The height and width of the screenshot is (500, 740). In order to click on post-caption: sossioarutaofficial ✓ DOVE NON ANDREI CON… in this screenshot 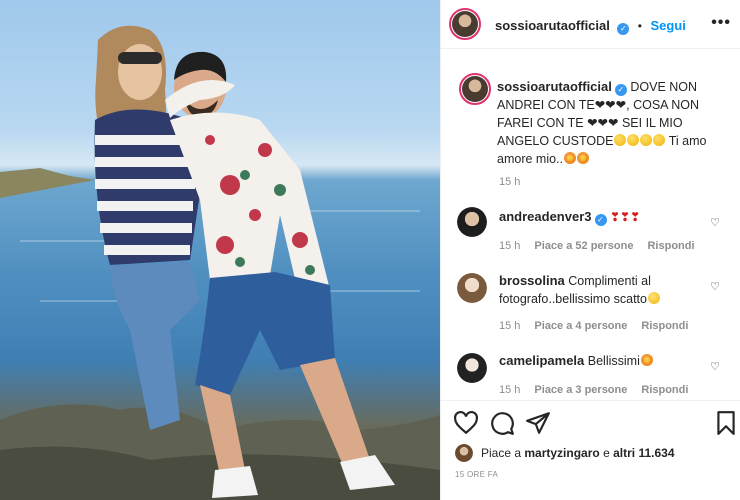, I will do `click(613, 123)`.